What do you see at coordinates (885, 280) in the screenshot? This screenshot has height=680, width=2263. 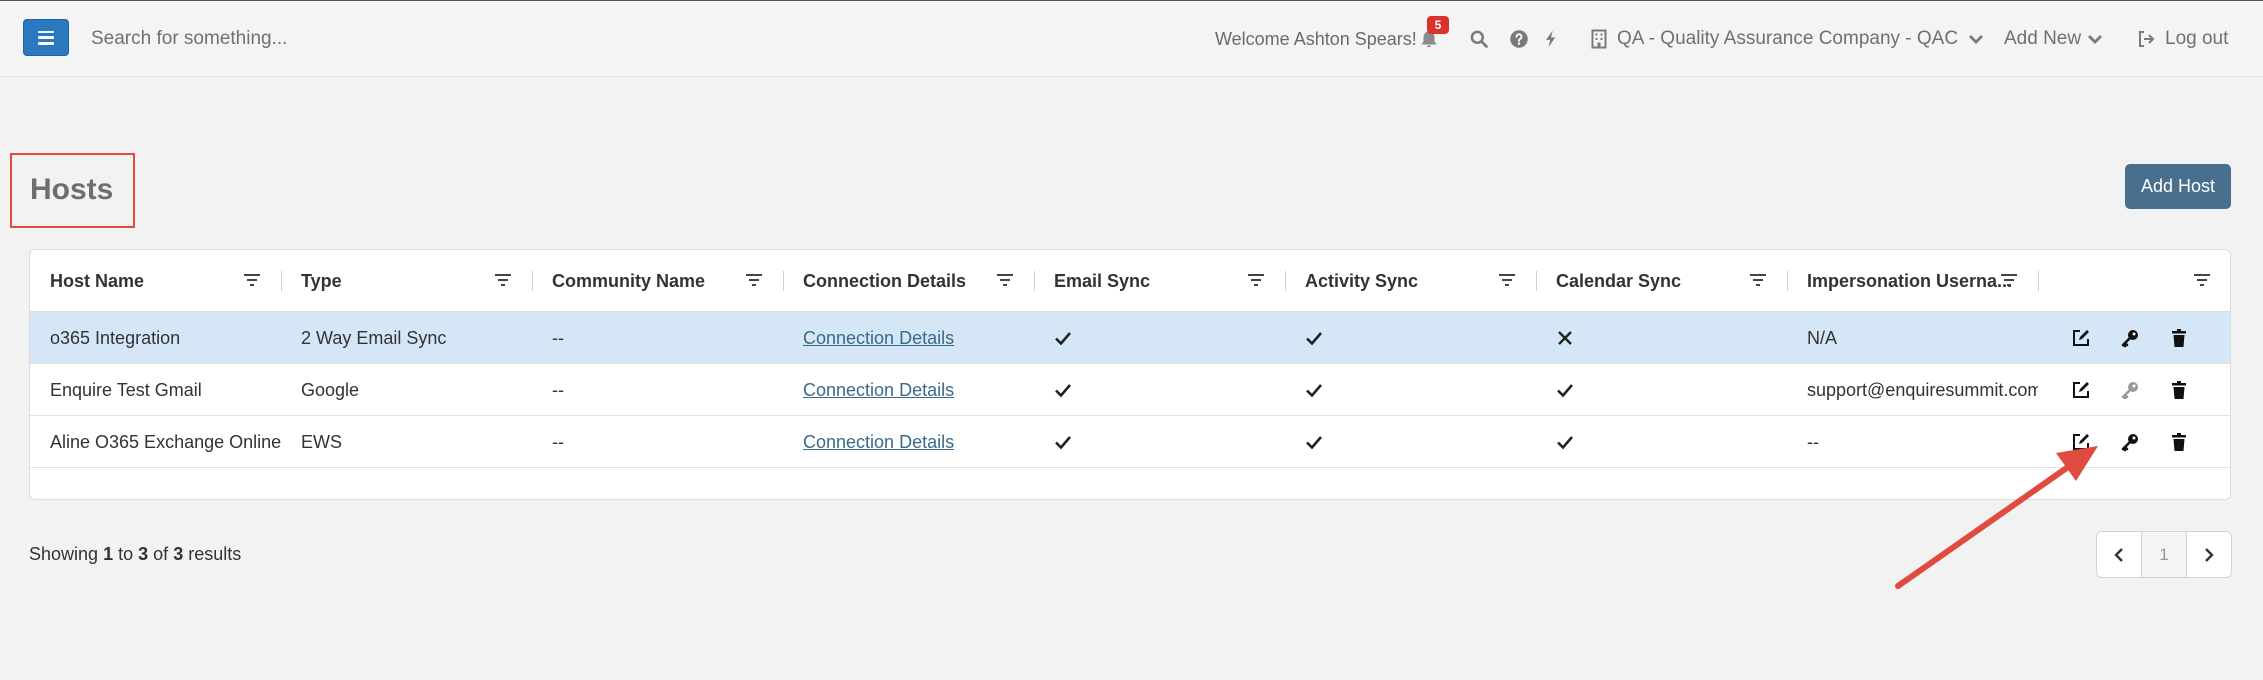 I see `column-label: Connection Details` at bounding box center [885, 280].